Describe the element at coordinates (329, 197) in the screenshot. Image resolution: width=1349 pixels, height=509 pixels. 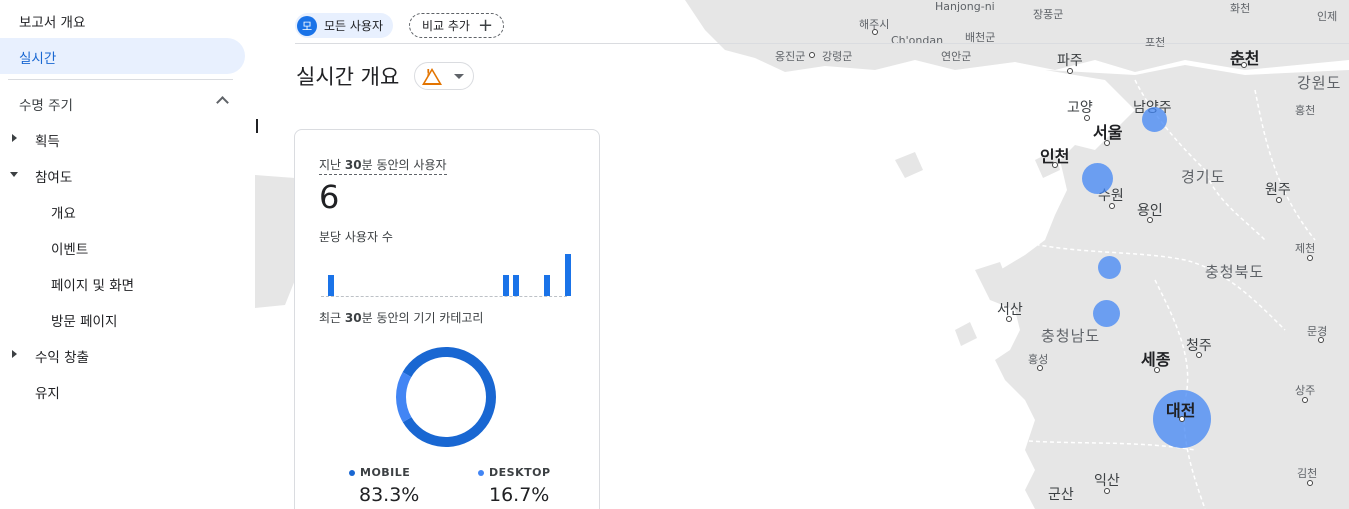
I see `users-30min-value: 6` at that location.